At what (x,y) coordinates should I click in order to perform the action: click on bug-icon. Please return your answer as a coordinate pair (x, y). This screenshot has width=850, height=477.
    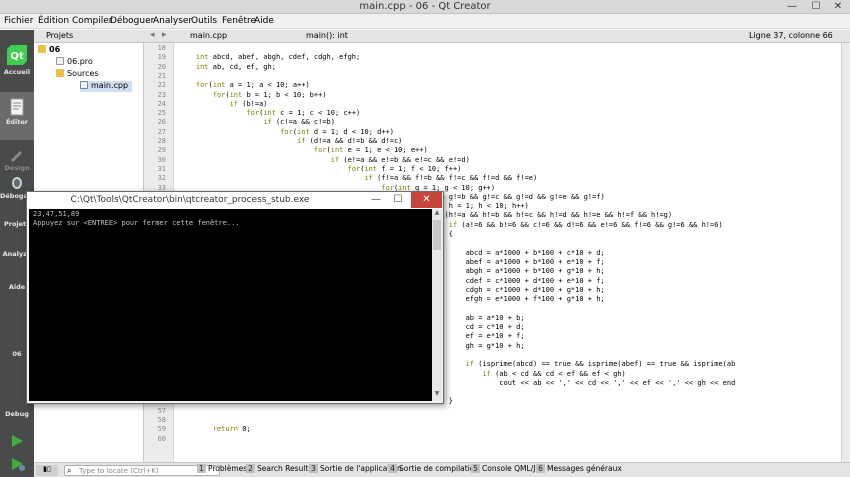
    Looking at the image, I should click on (17, 183).